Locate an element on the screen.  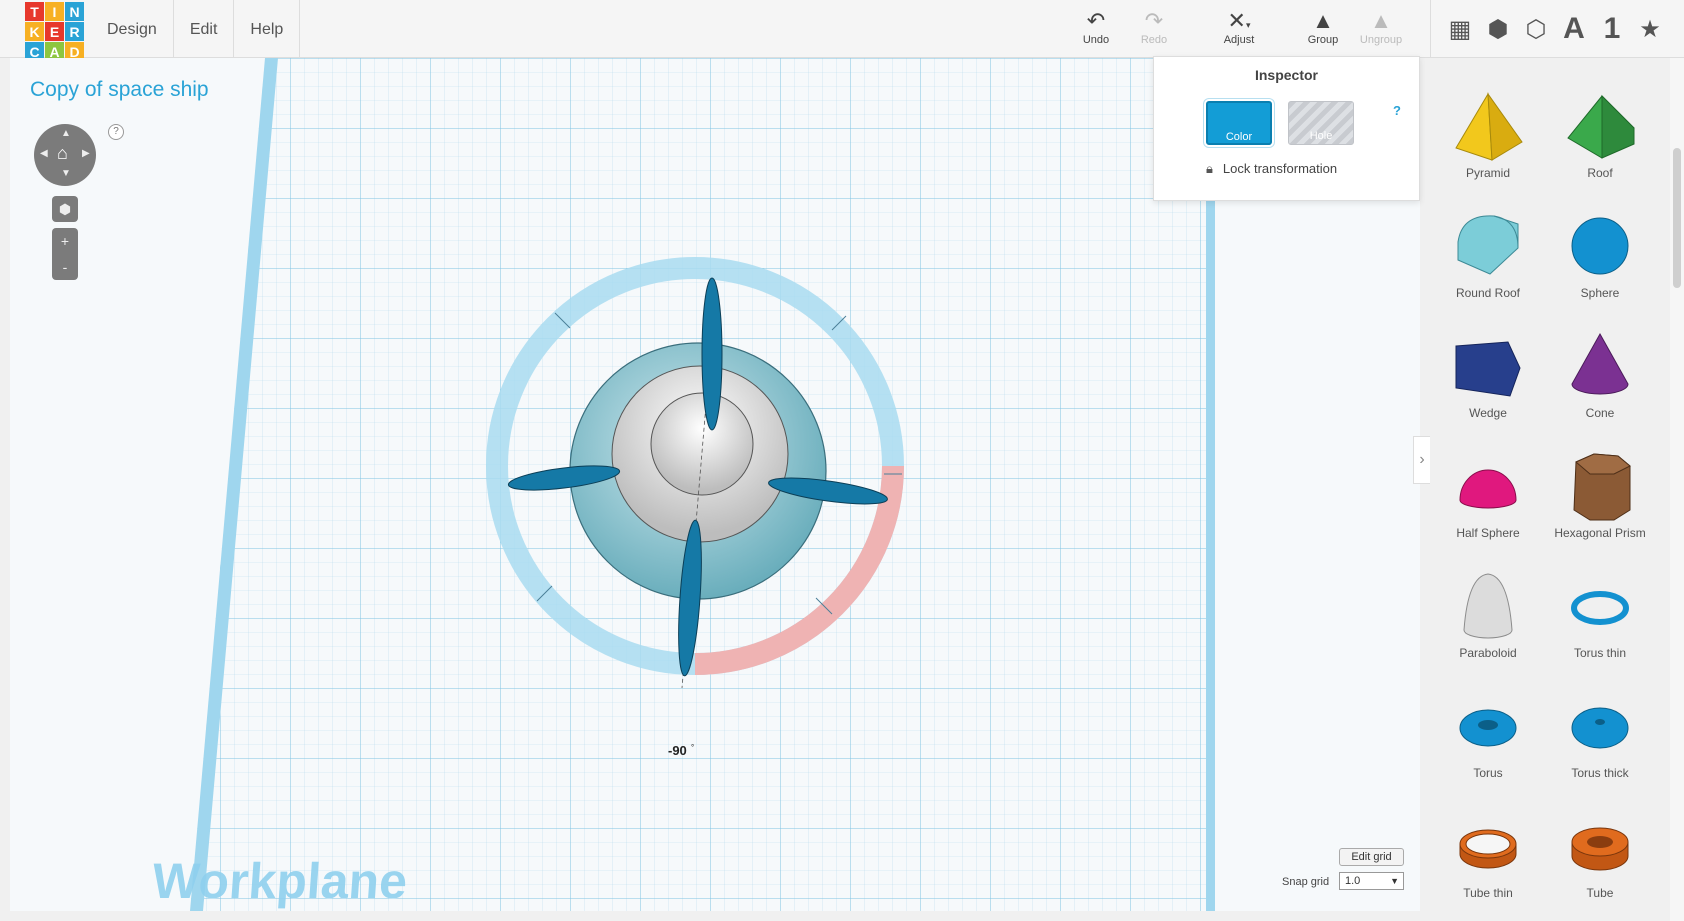
shape-torus: Torus is located at coordinates (1488, 743).